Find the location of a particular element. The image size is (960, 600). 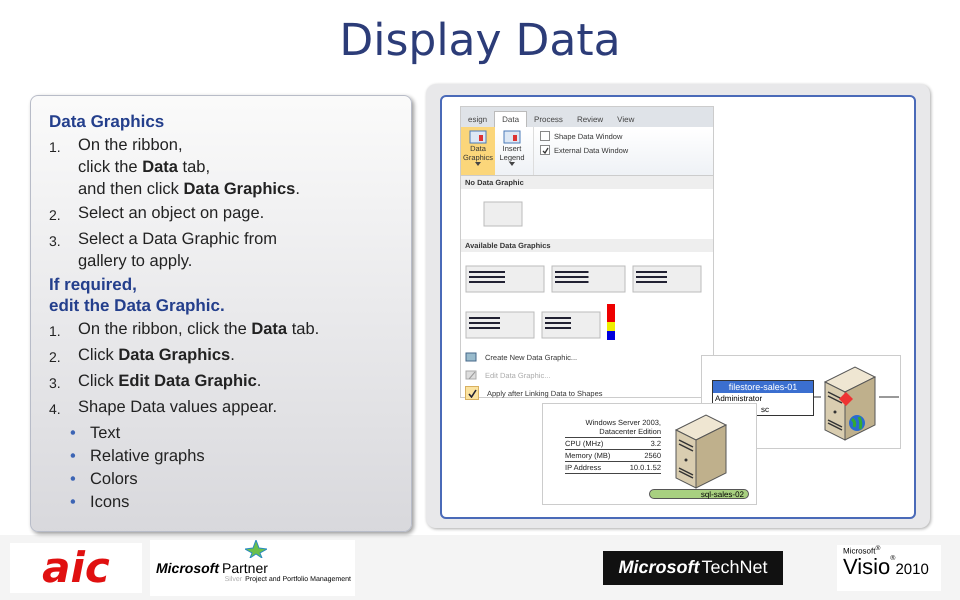

ribbon-tab: Process is located at coordinates (548, 119).